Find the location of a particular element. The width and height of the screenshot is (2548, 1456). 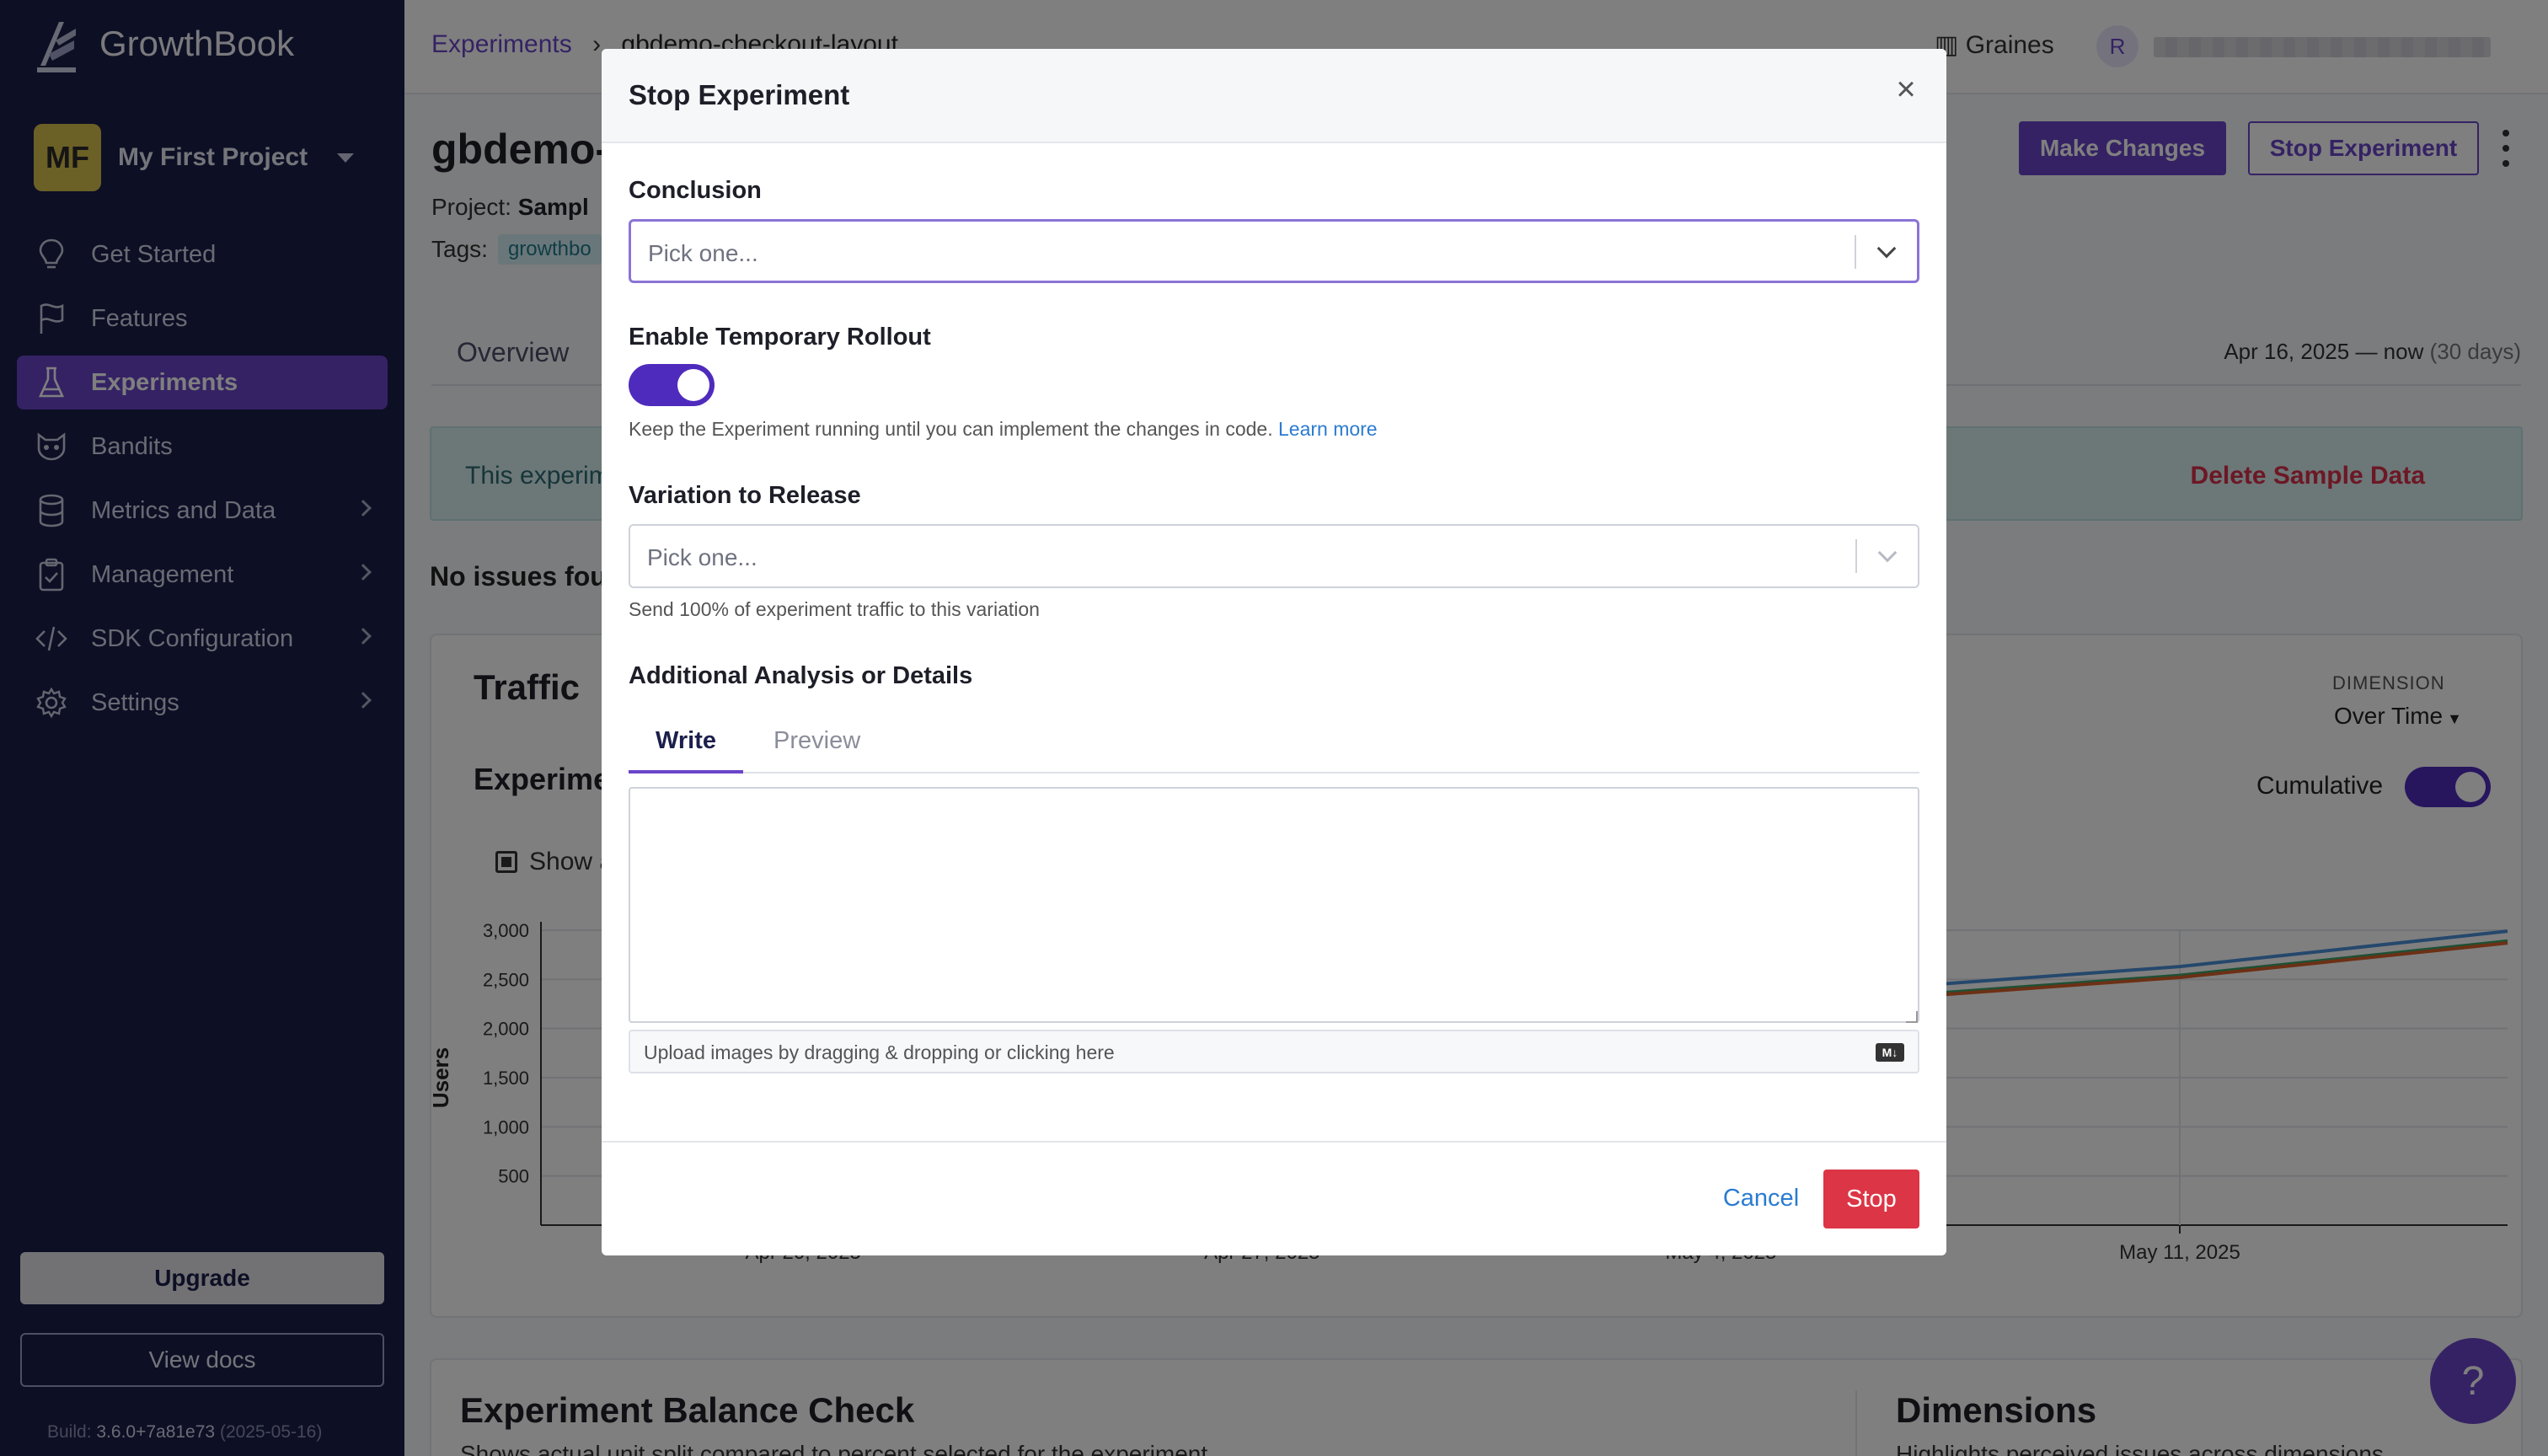

conclusion-label: Conclusion is located at coordinates (695, 190).